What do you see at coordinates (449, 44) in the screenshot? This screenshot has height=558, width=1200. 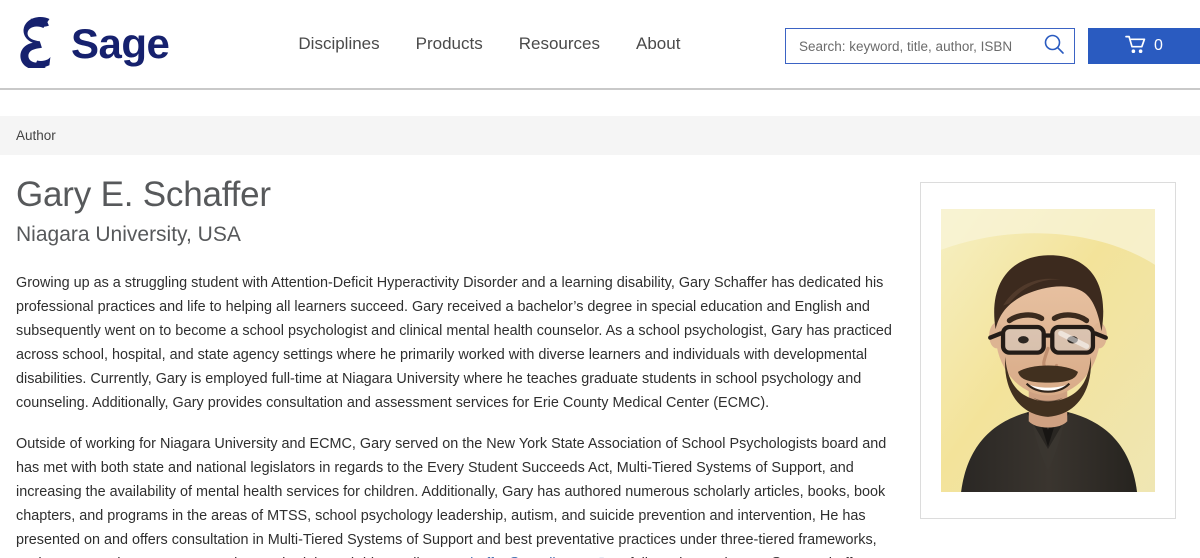 I see `nav-item-products: Products` at bounding box center [449, 44].